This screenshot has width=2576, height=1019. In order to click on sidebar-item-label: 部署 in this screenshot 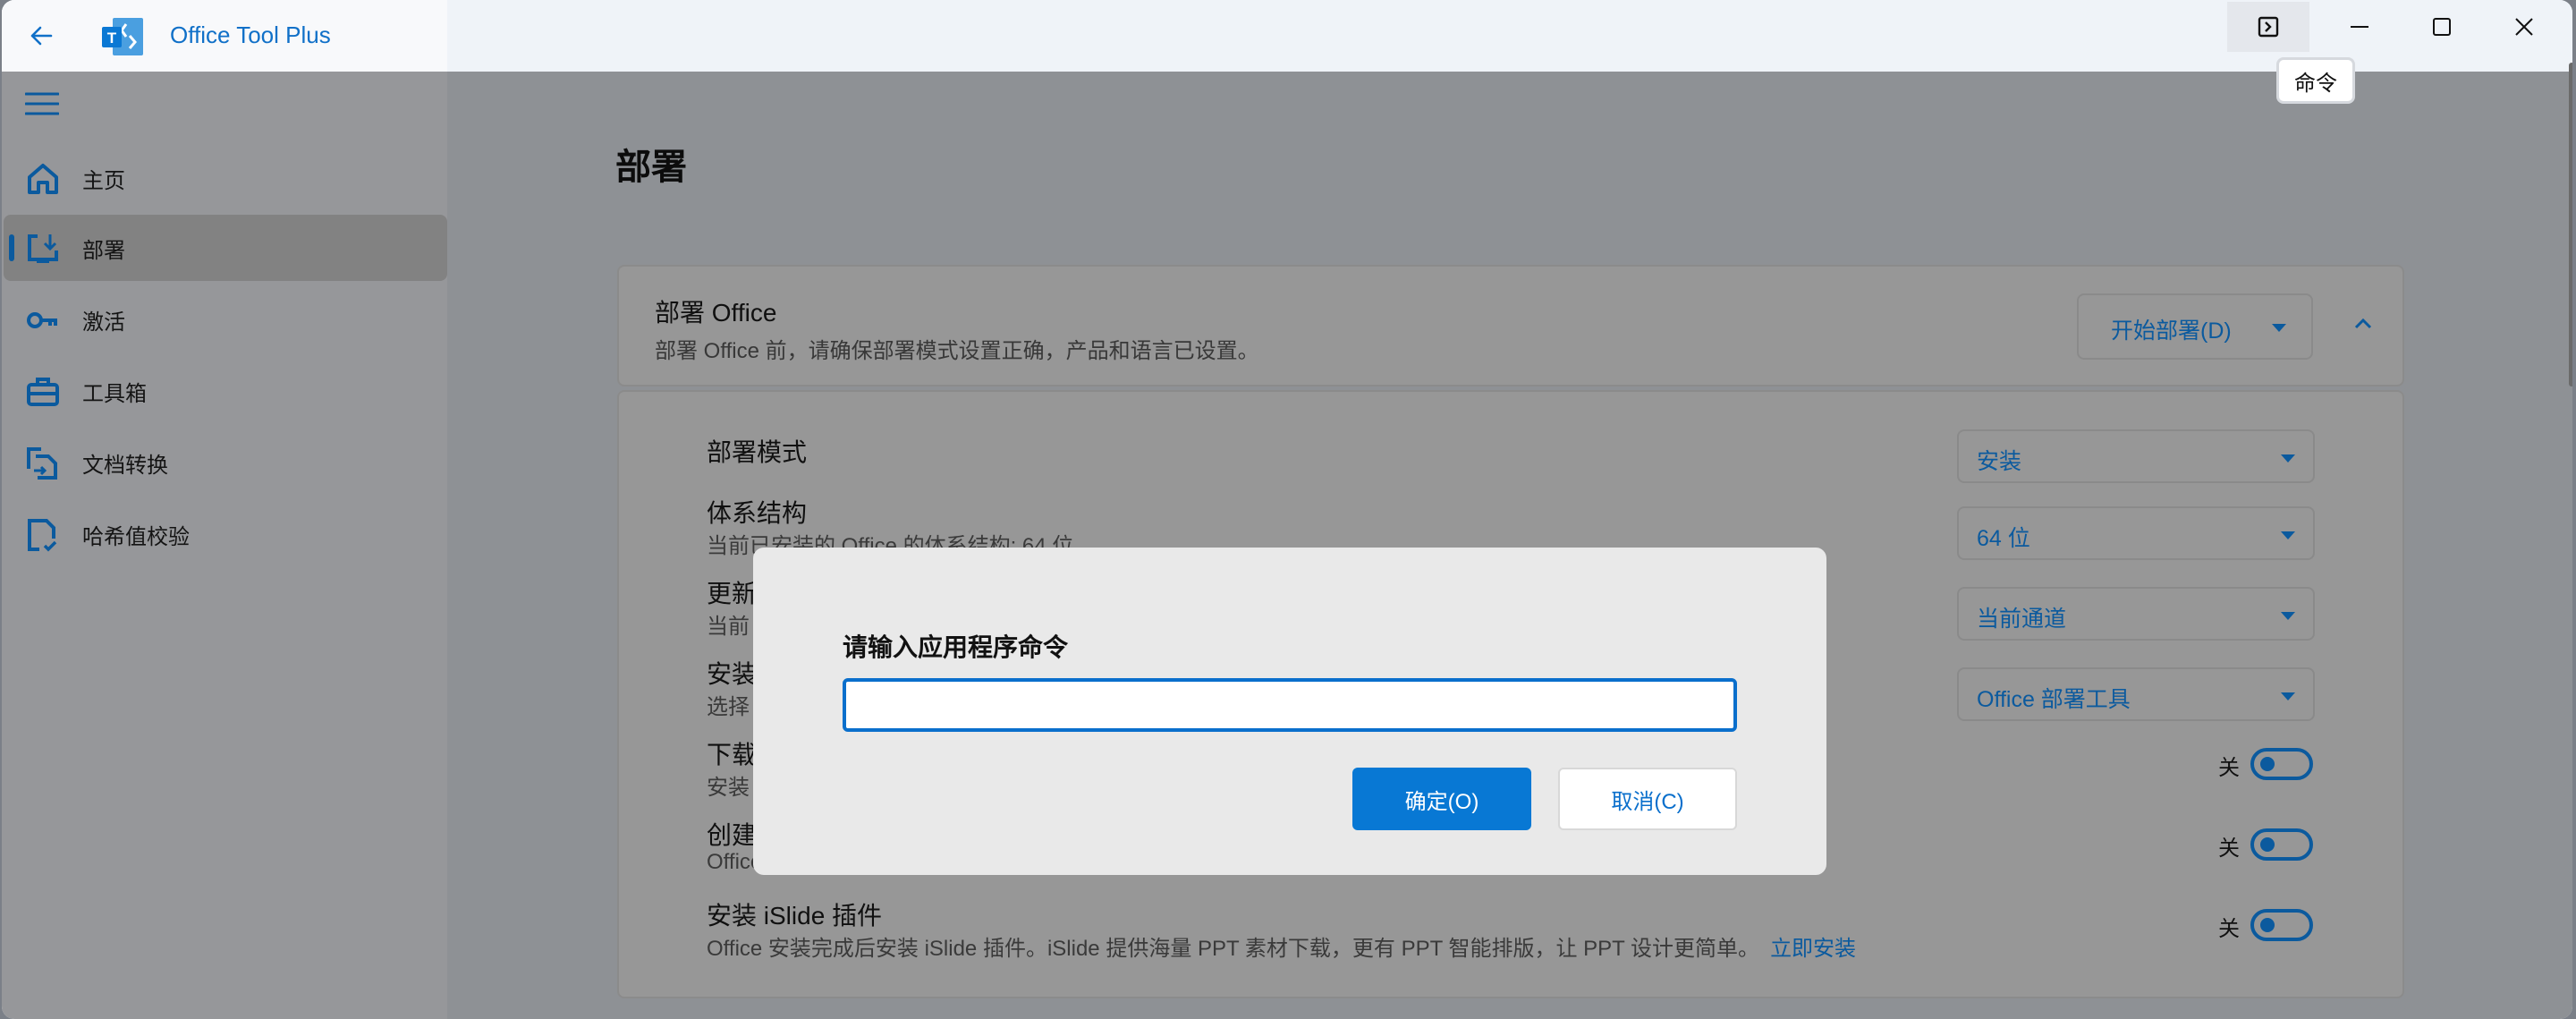, I will do `click(103, 250)`.